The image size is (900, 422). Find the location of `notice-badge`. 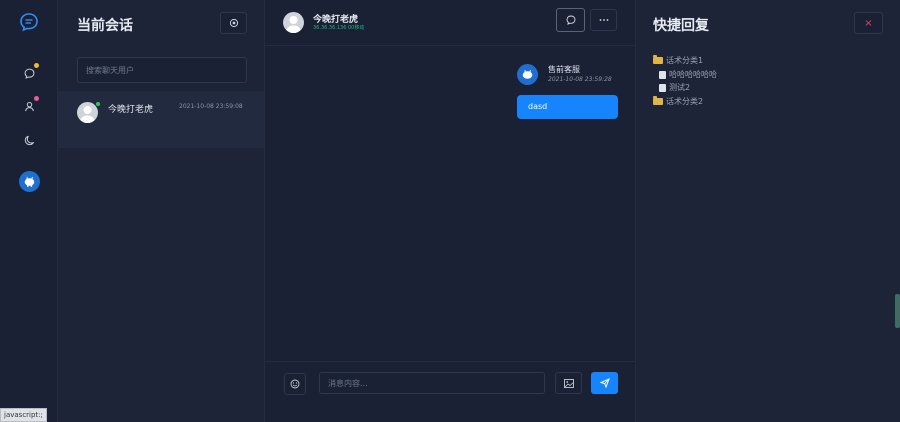

notice-badge is located at coordinates (36, 98).